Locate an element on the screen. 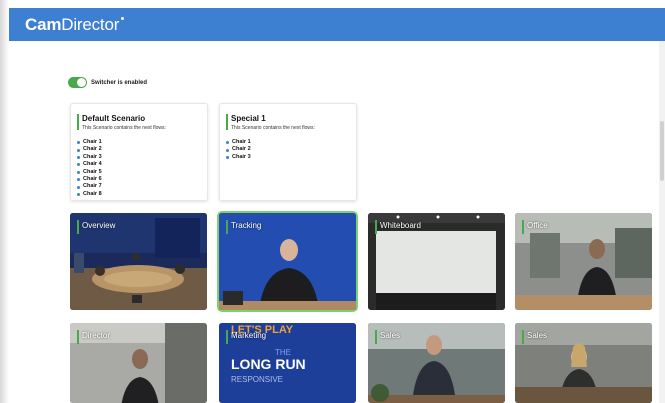 The height and width of the screenshot is (403, 665). logo-dot-icon is located at coordinates (123, 18).